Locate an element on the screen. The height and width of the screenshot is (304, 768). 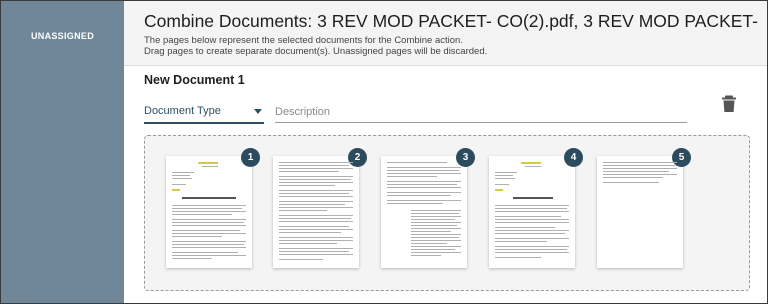
page-thumbnail: 3 is located at coordinates (428, 208).